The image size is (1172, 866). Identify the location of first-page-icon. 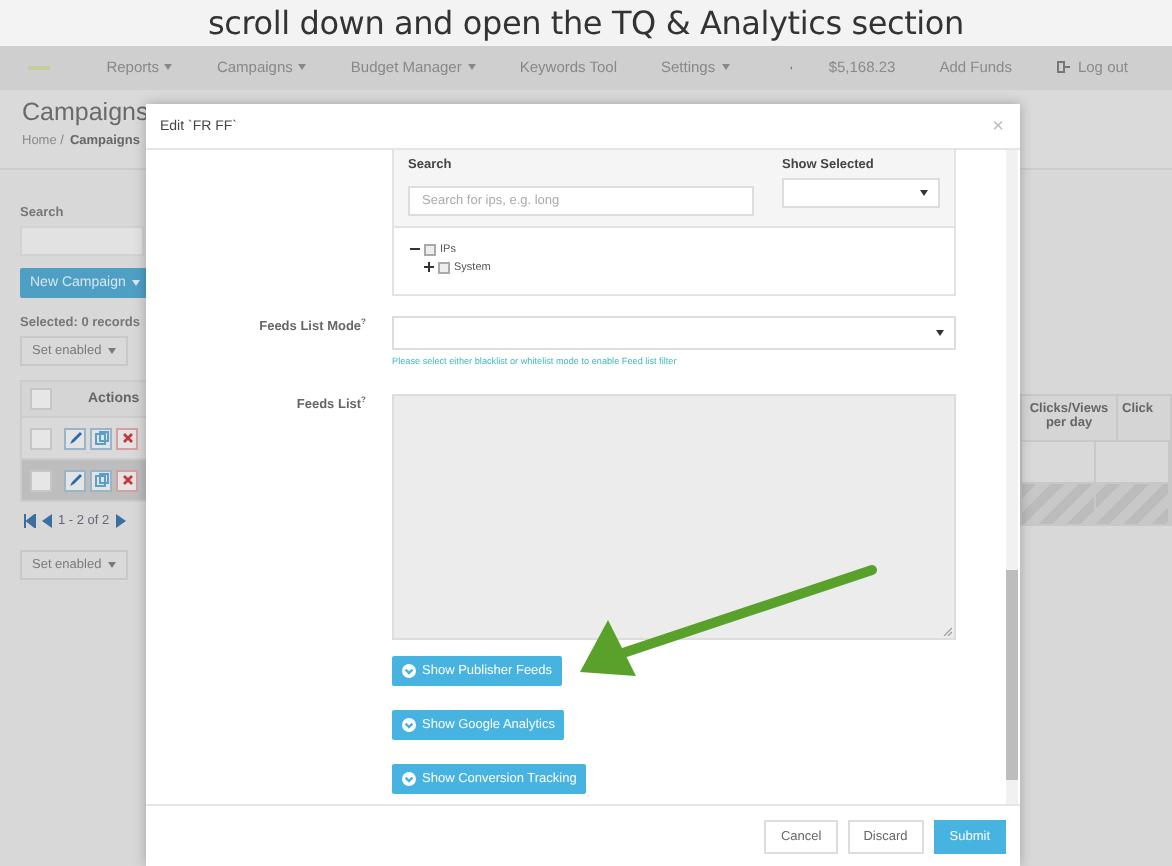
(30, 521).